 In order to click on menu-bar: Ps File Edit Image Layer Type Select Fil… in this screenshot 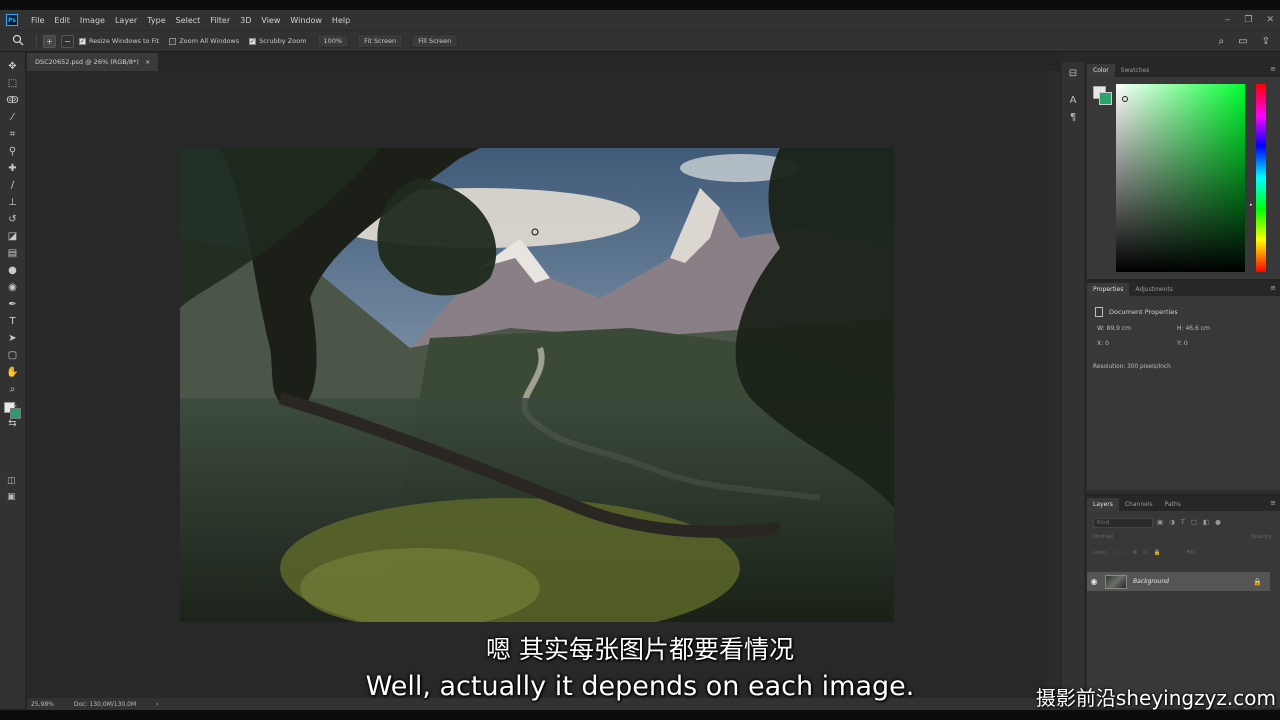, I will do `click(640, 20)`.